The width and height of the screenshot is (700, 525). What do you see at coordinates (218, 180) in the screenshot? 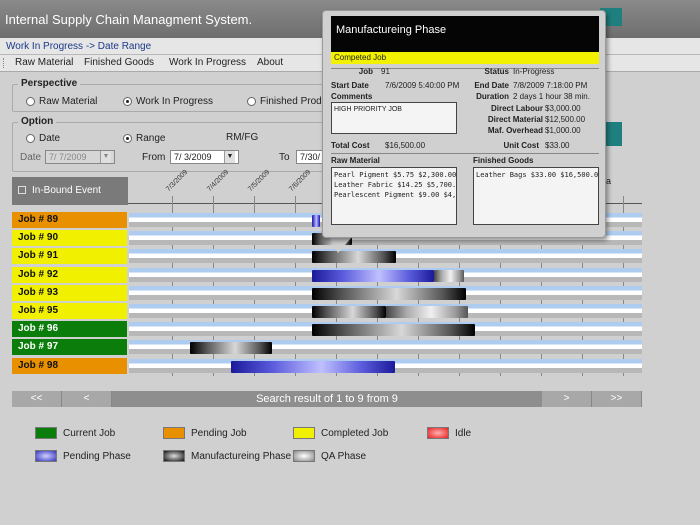
I see `timeline-date-label: 7/4/2009` at bounding box center [218, 180].